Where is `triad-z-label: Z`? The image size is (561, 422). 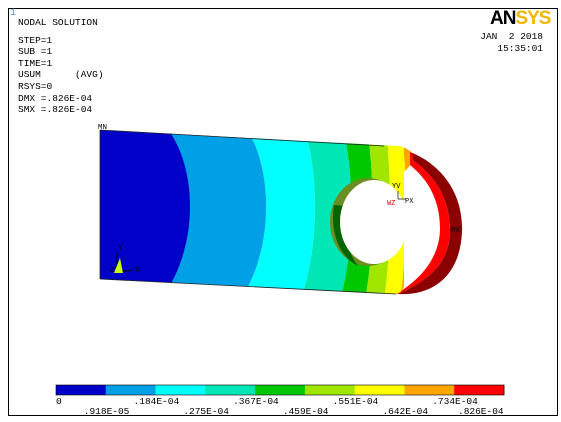
triad-z-label: Z is located at coordinates (112, 270).